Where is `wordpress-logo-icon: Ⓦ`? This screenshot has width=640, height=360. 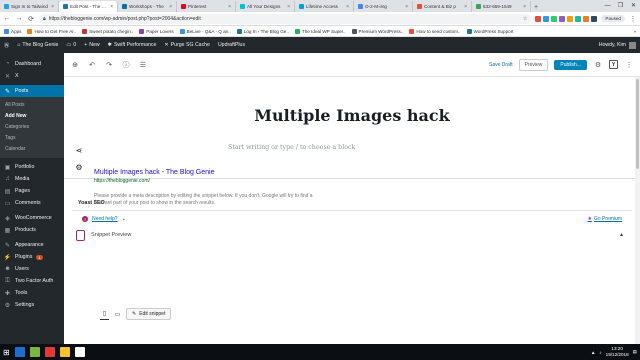 wordpress-logo-icon: Ⓦ is located at coordinates (6, 45).